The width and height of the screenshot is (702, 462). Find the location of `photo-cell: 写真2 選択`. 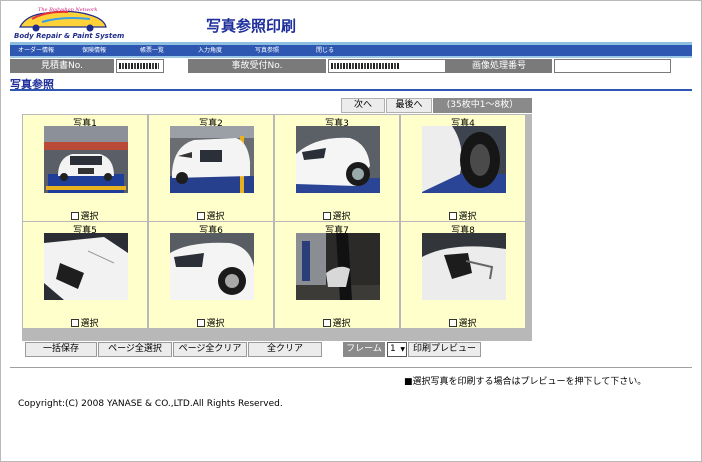

photo-cell: 写真2 選択 is located at coordinates (211, 168).